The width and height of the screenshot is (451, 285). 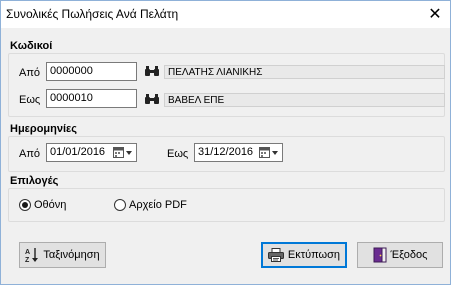 What do you see at coordinates (225, 14) in the screenshot?
I see `title-bar: Συνολικές Πωλήσεις Ανά Πελάτη ✕` at bounding box center [225, 14].